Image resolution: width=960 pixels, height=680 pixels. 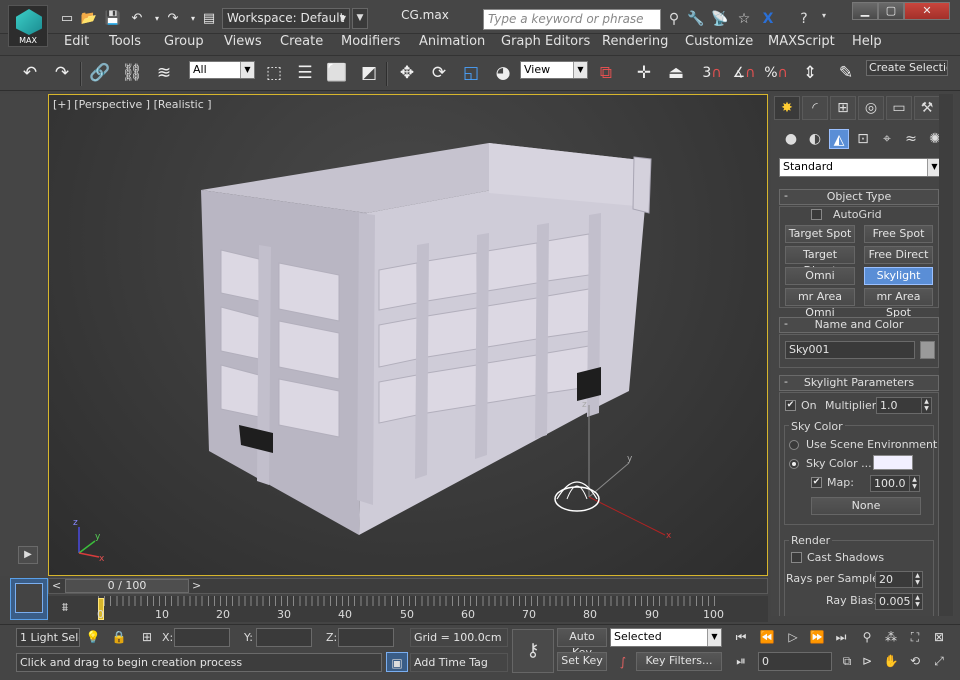 What do you see at coordinates (898, 276) in the screenshot?
I see `skylight-button: Skylight` at bounding box center [898, 276].